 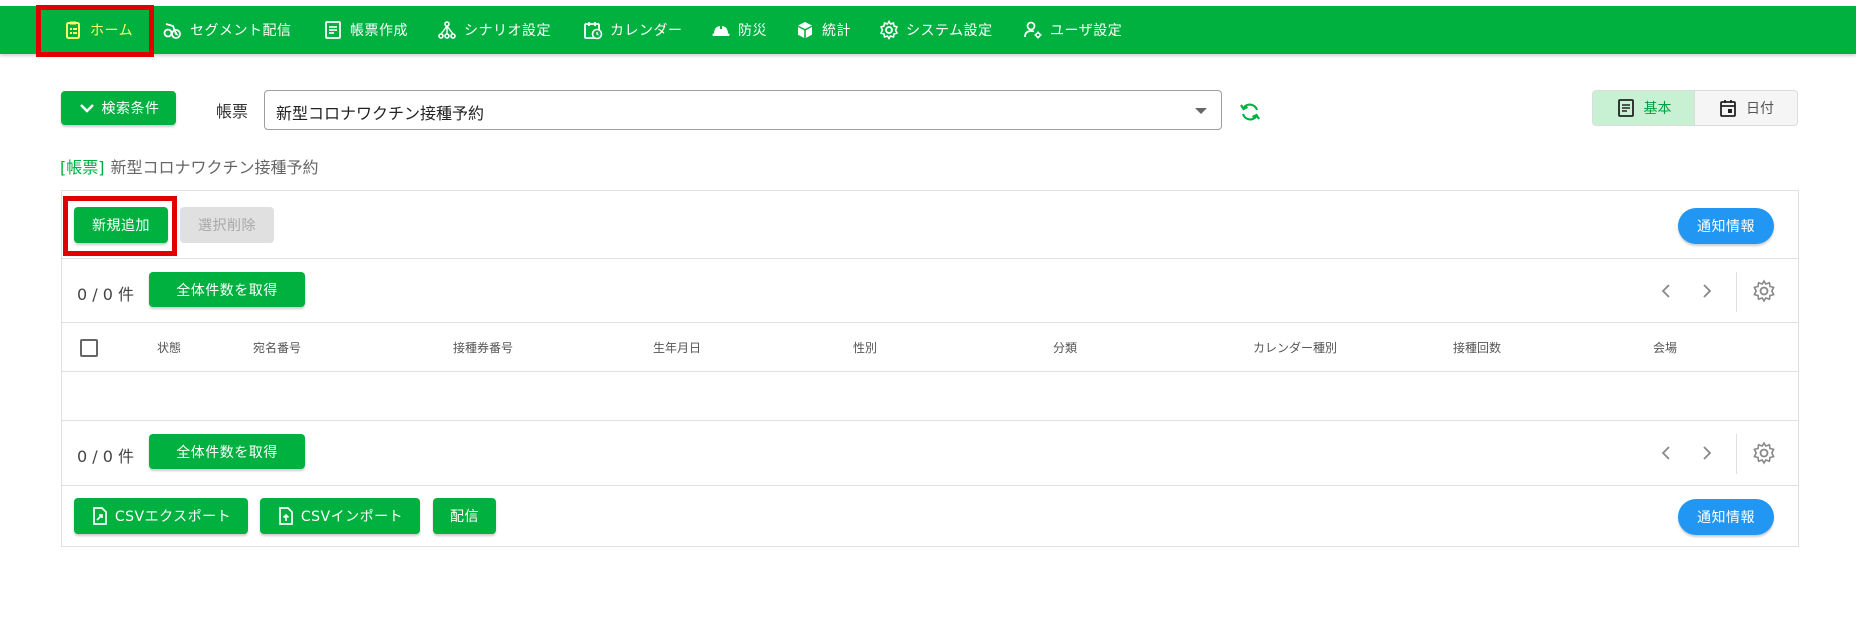 What do you see at coordinates (130, 109) in the screenshot?
I see `search-conditions-label: 検索条件` at bounding box center [130, 109].